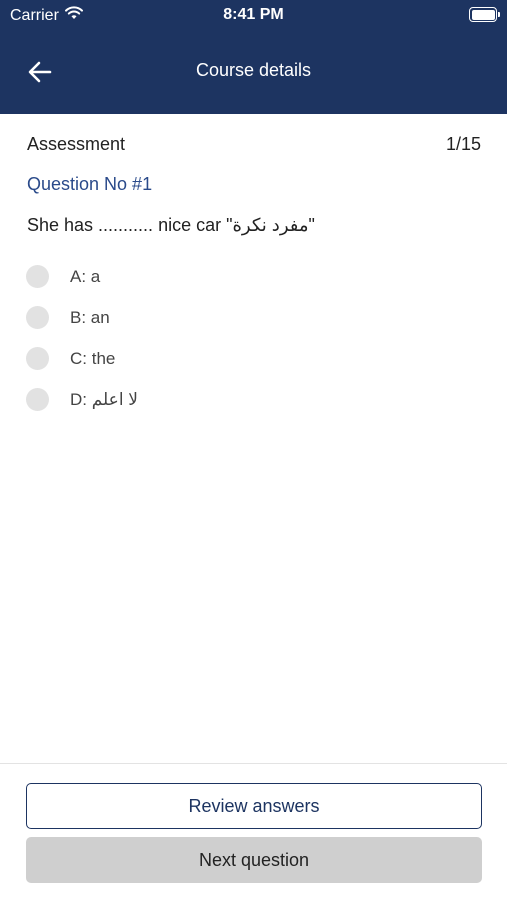  Describe the element at coordinates (253, 399) in the screenshot. I see `option-d: D: لا اعلم` at that location.